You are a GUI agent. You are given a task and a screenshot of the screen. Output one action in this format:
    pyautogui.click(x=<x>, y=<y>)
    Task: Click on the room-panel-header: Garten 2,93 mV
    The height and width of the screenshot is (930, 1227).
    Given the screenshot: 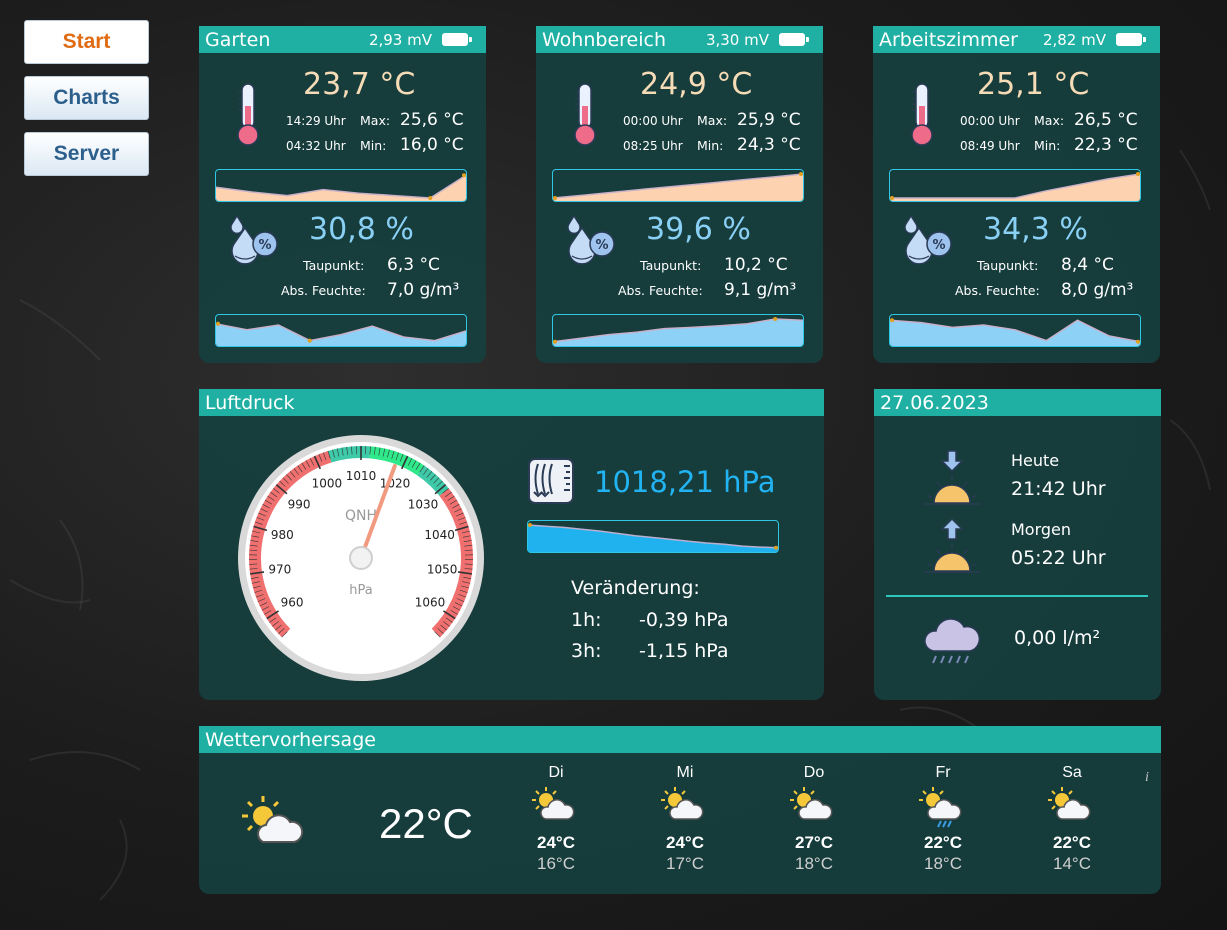 What is the action you would take?
    pyautogui.click(x=342, y=39)
    